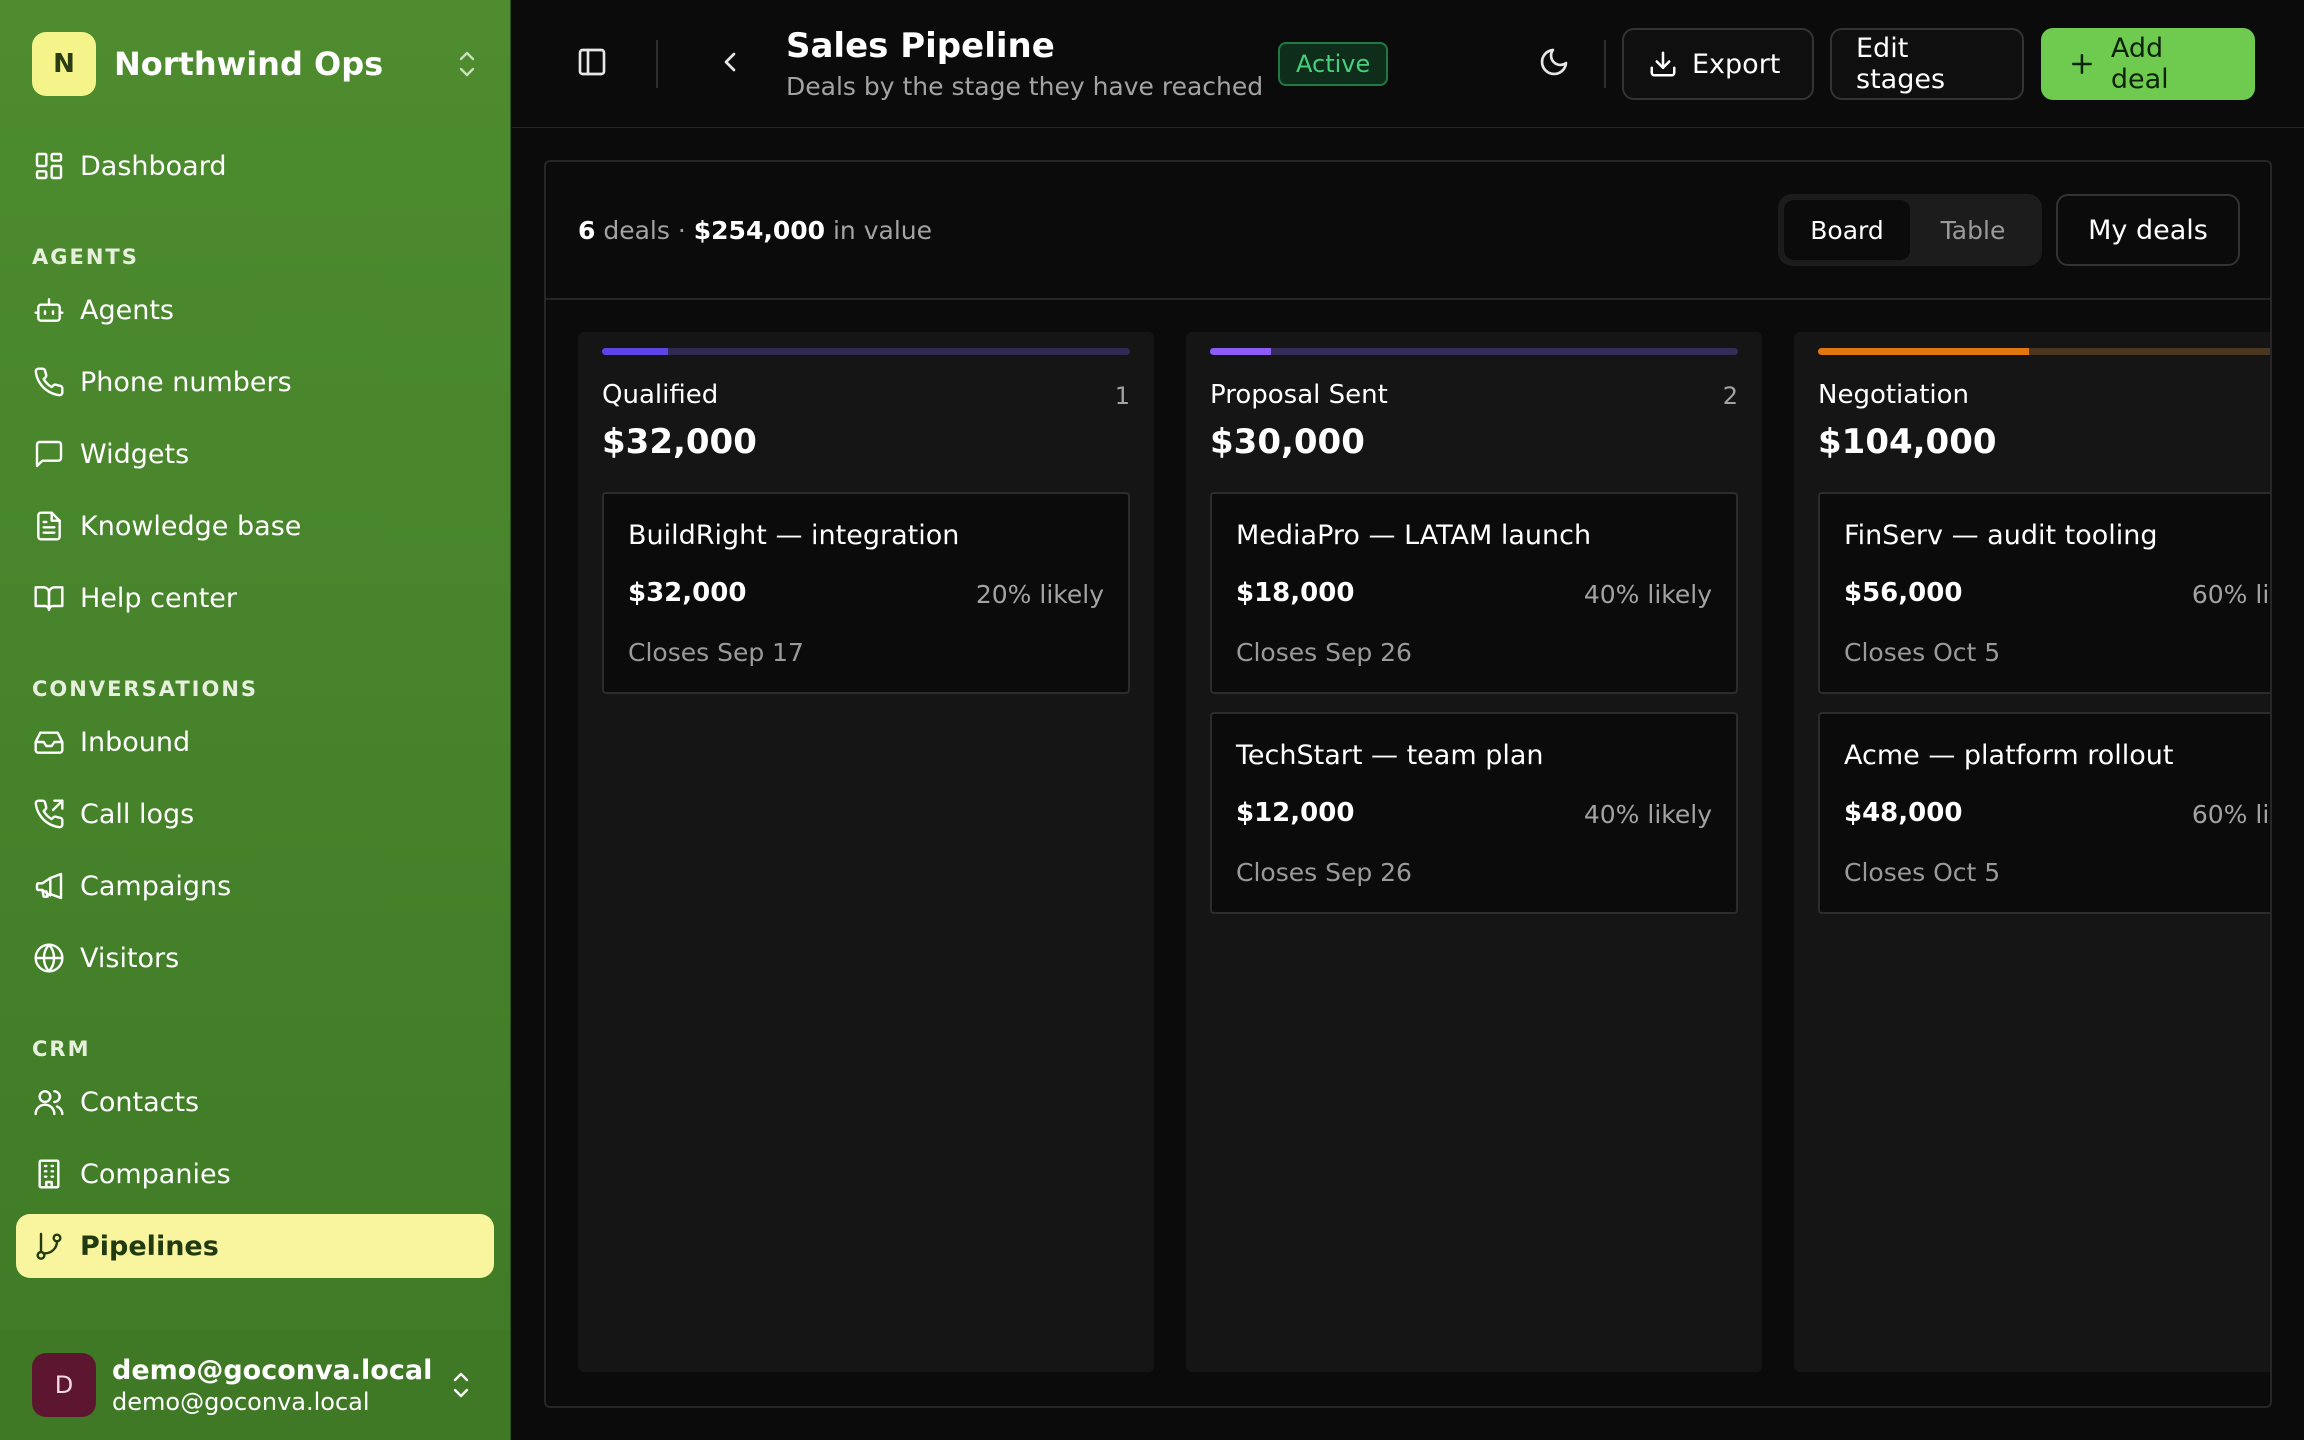 The width and height of the screenshot is (2304, 1440). I want to click on sidebar-item-label: Companies, so click(155, 1174).